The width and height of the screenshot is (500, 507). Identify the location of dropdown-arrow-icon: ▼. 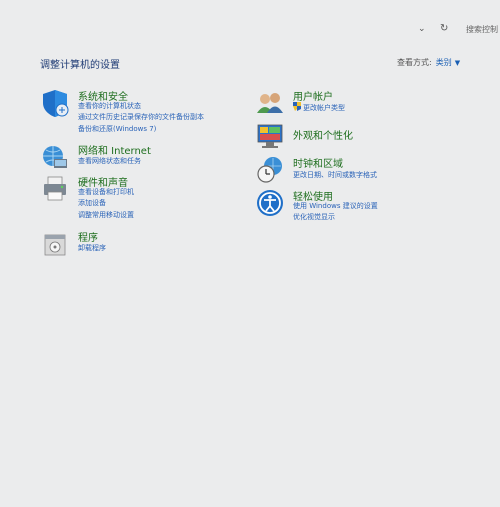
(457, 63).